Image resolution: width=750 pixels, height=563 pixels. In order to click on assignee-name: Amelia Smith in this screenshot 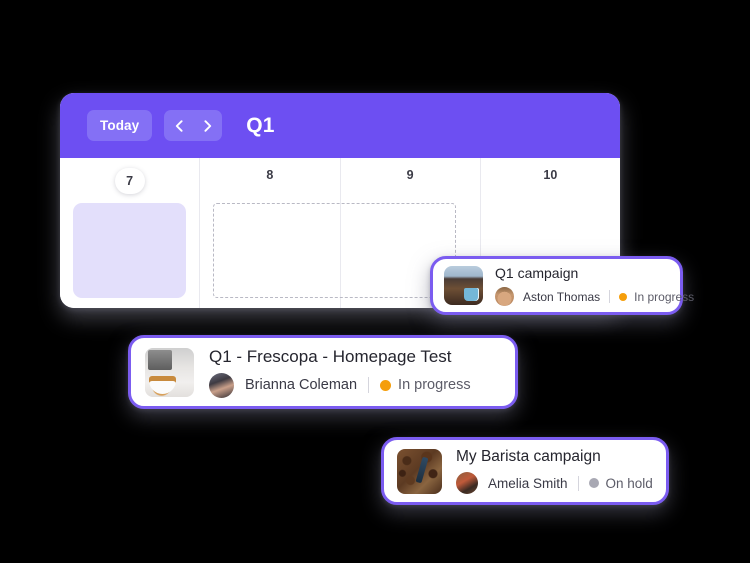, I will do `click(528, 483)`.